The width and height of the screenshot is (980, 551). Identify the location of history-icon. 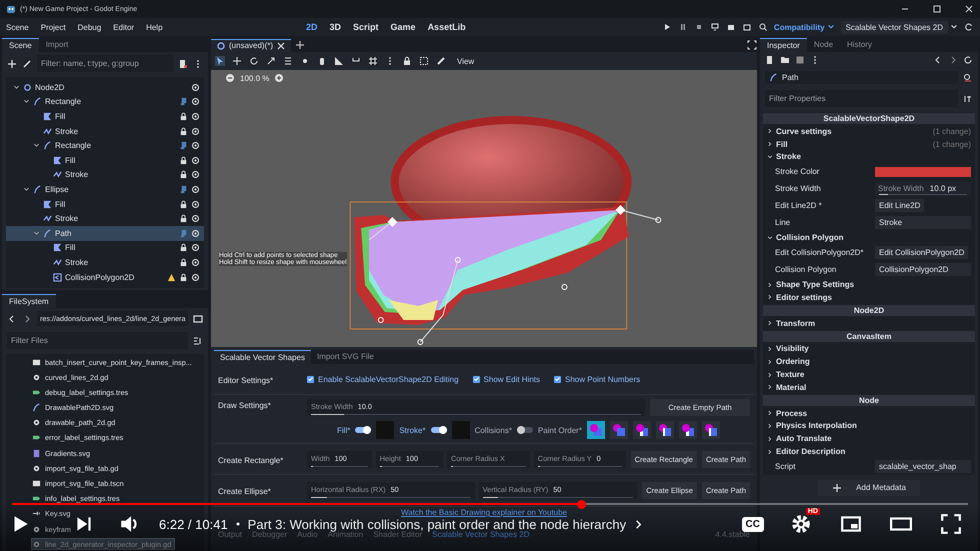
(968, 60).